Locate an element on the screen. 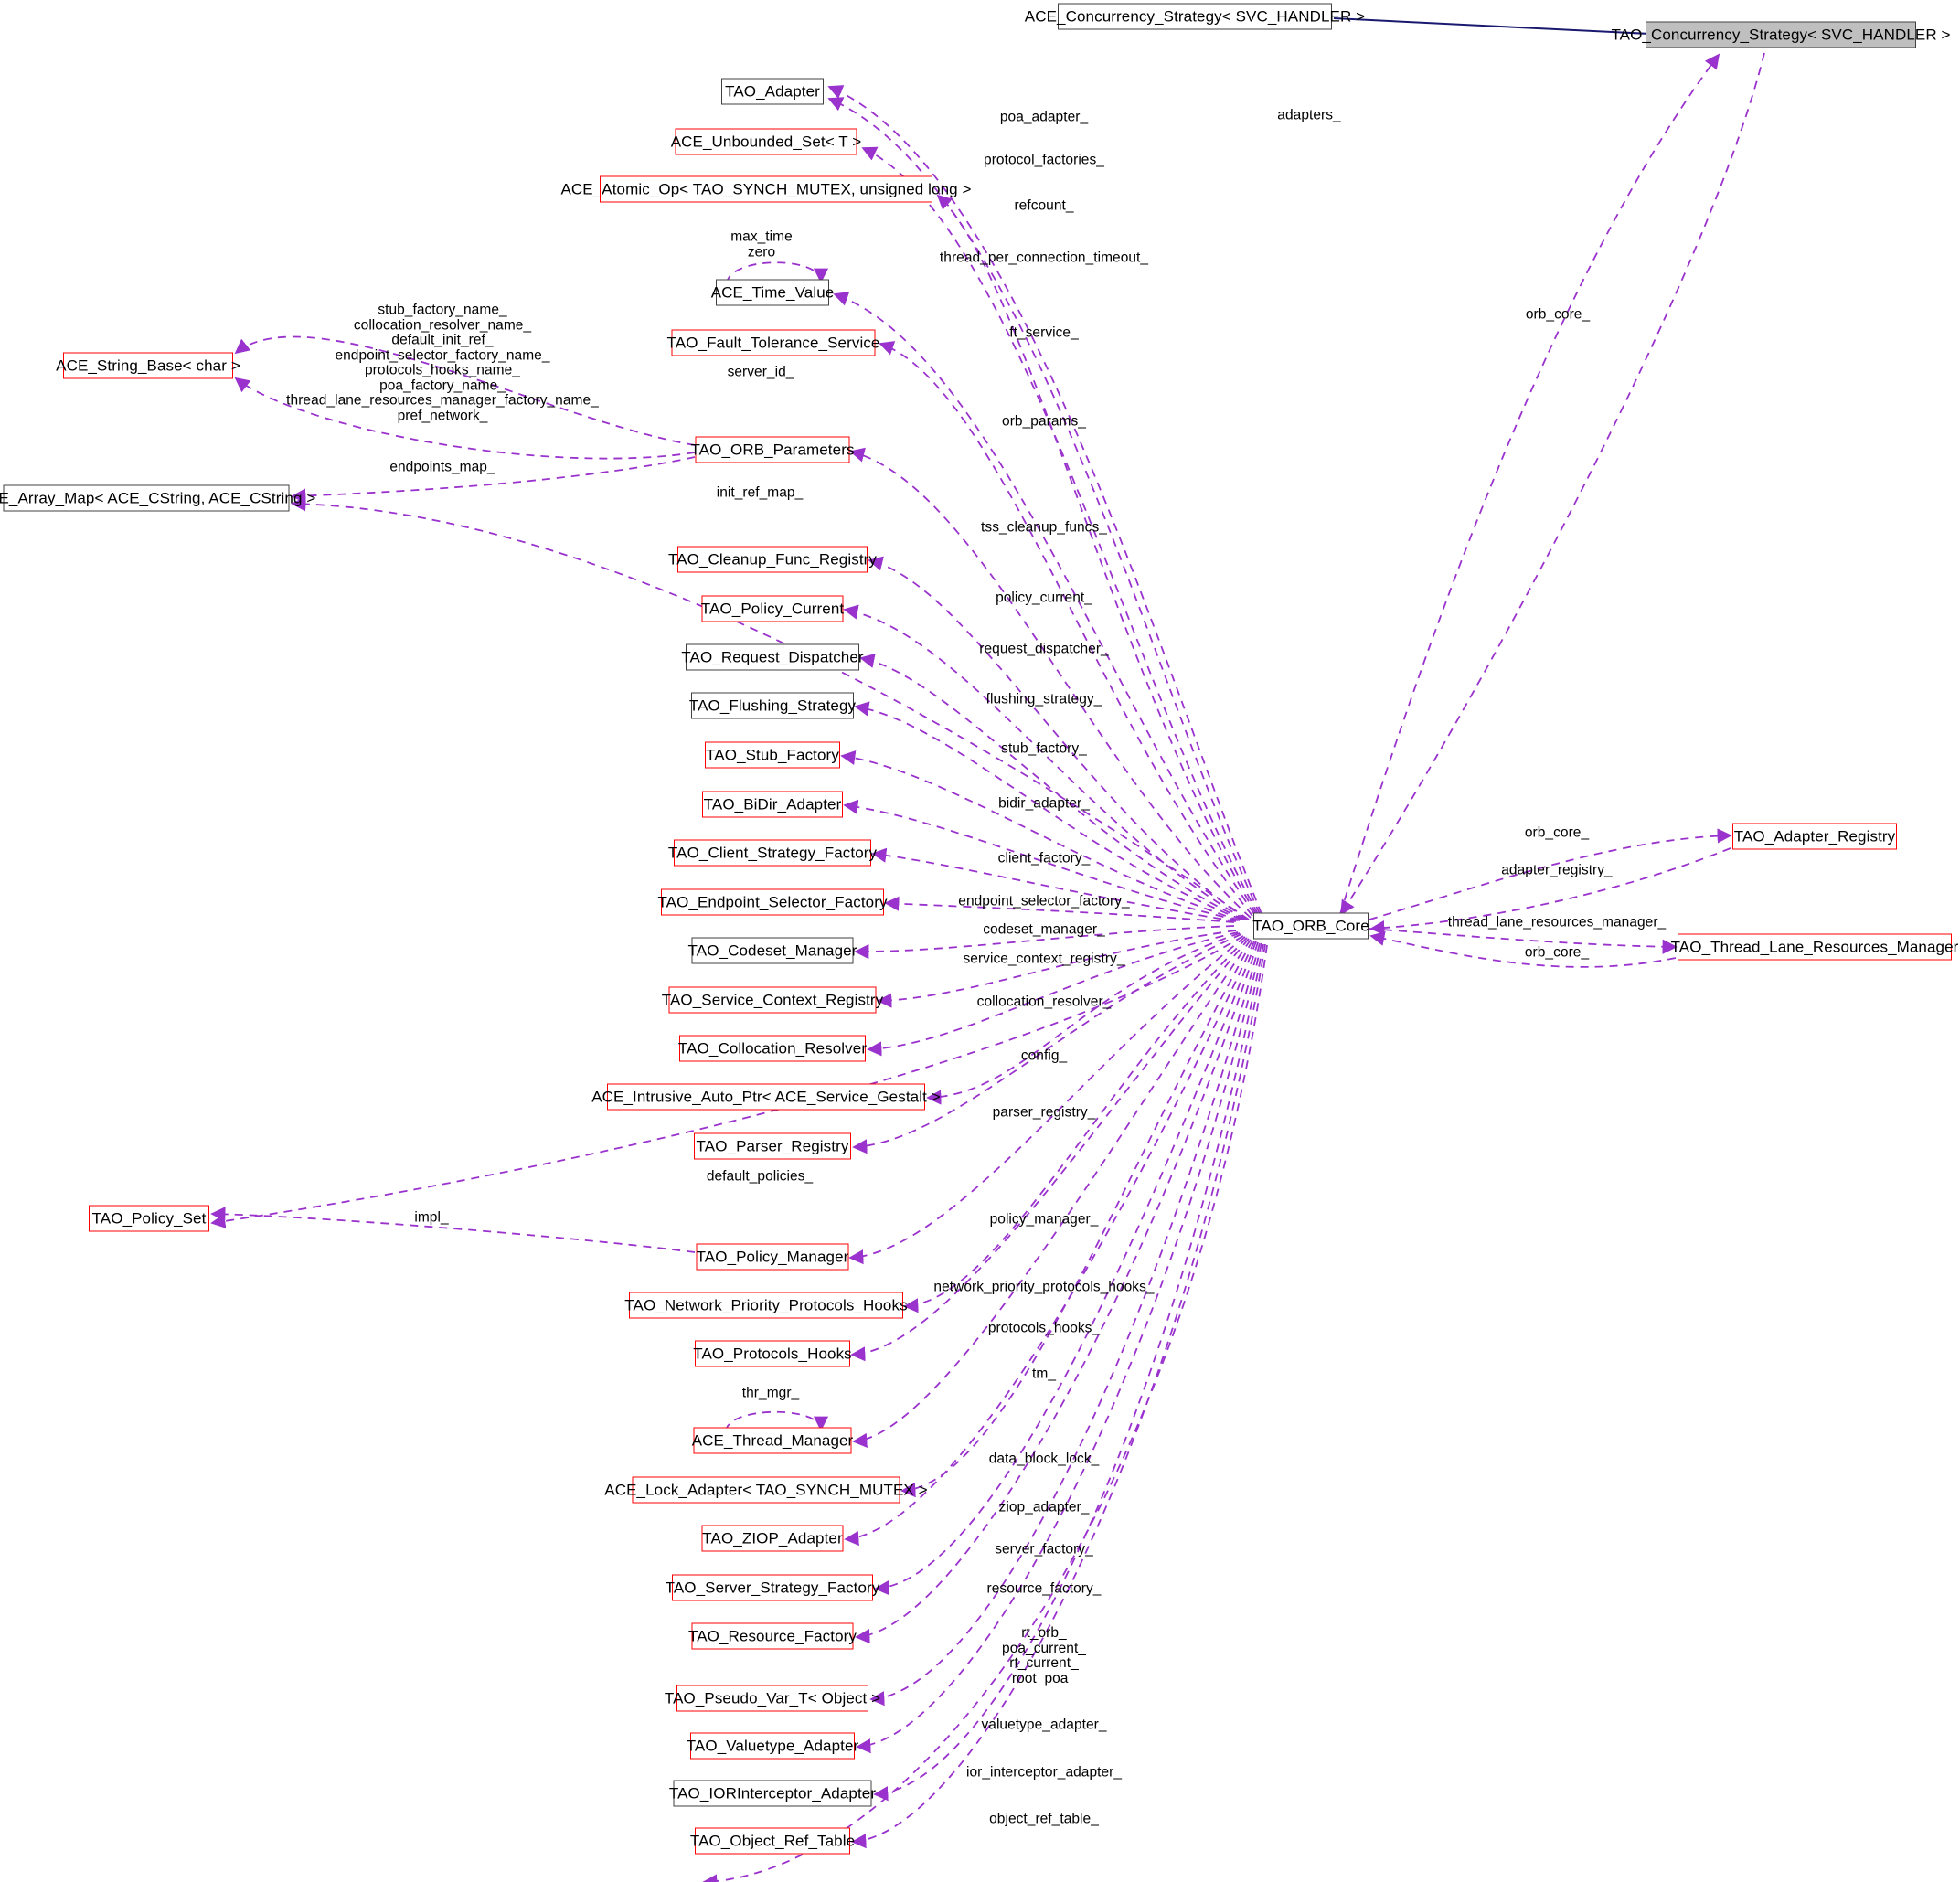 The image size is (1960, 1882). edge-label-polcur: policy_current_ is located at coordinates (1044, 598).